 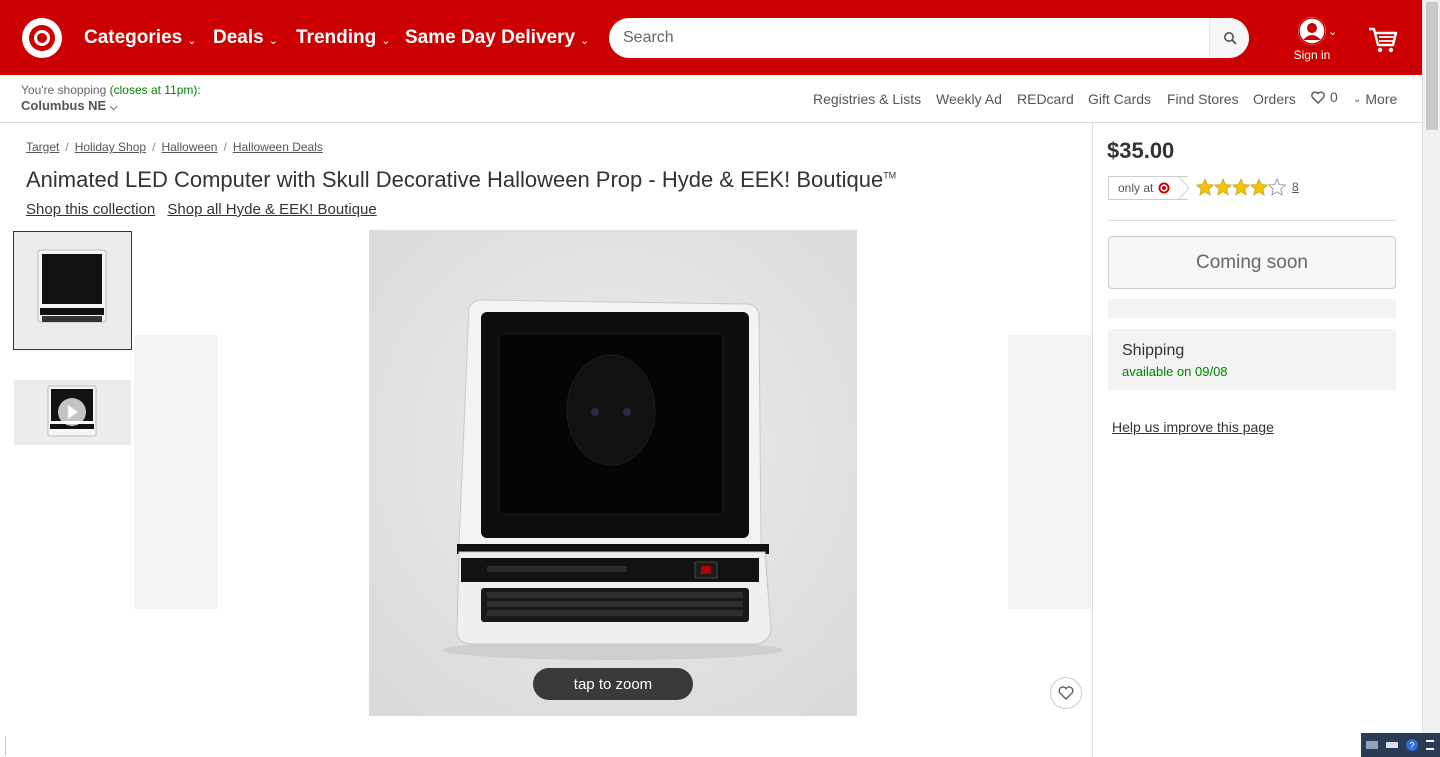 I want to click on panel-divider, so click(x=1092, y=440).